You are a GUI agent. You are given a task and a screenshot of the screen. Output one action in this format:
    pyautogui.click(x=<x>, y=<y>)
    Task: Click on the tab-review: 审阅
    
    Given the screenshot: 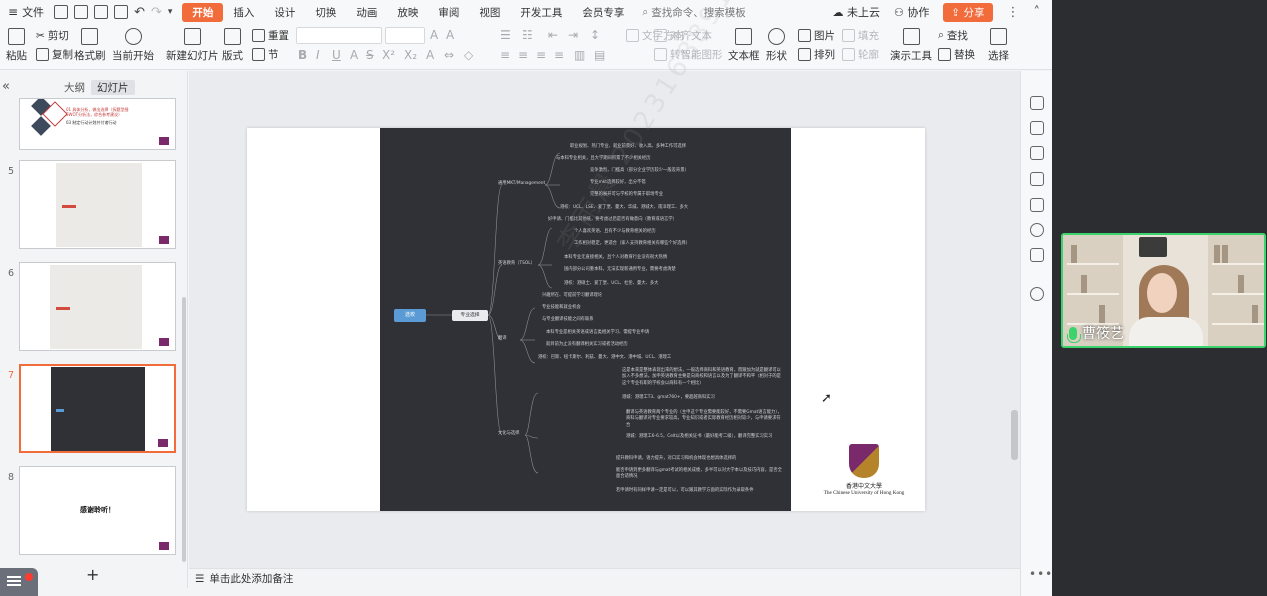 What is the action you would take?
    pyautogui.click(x=448, y=12)
    